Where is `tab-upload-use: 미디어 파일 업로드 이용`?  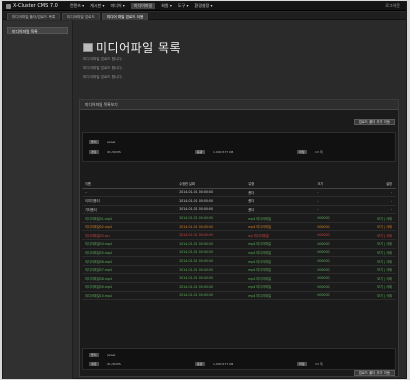 tab-upload-use: 미디어 파일 업로드 이용 is located at coordinates (125, 16).